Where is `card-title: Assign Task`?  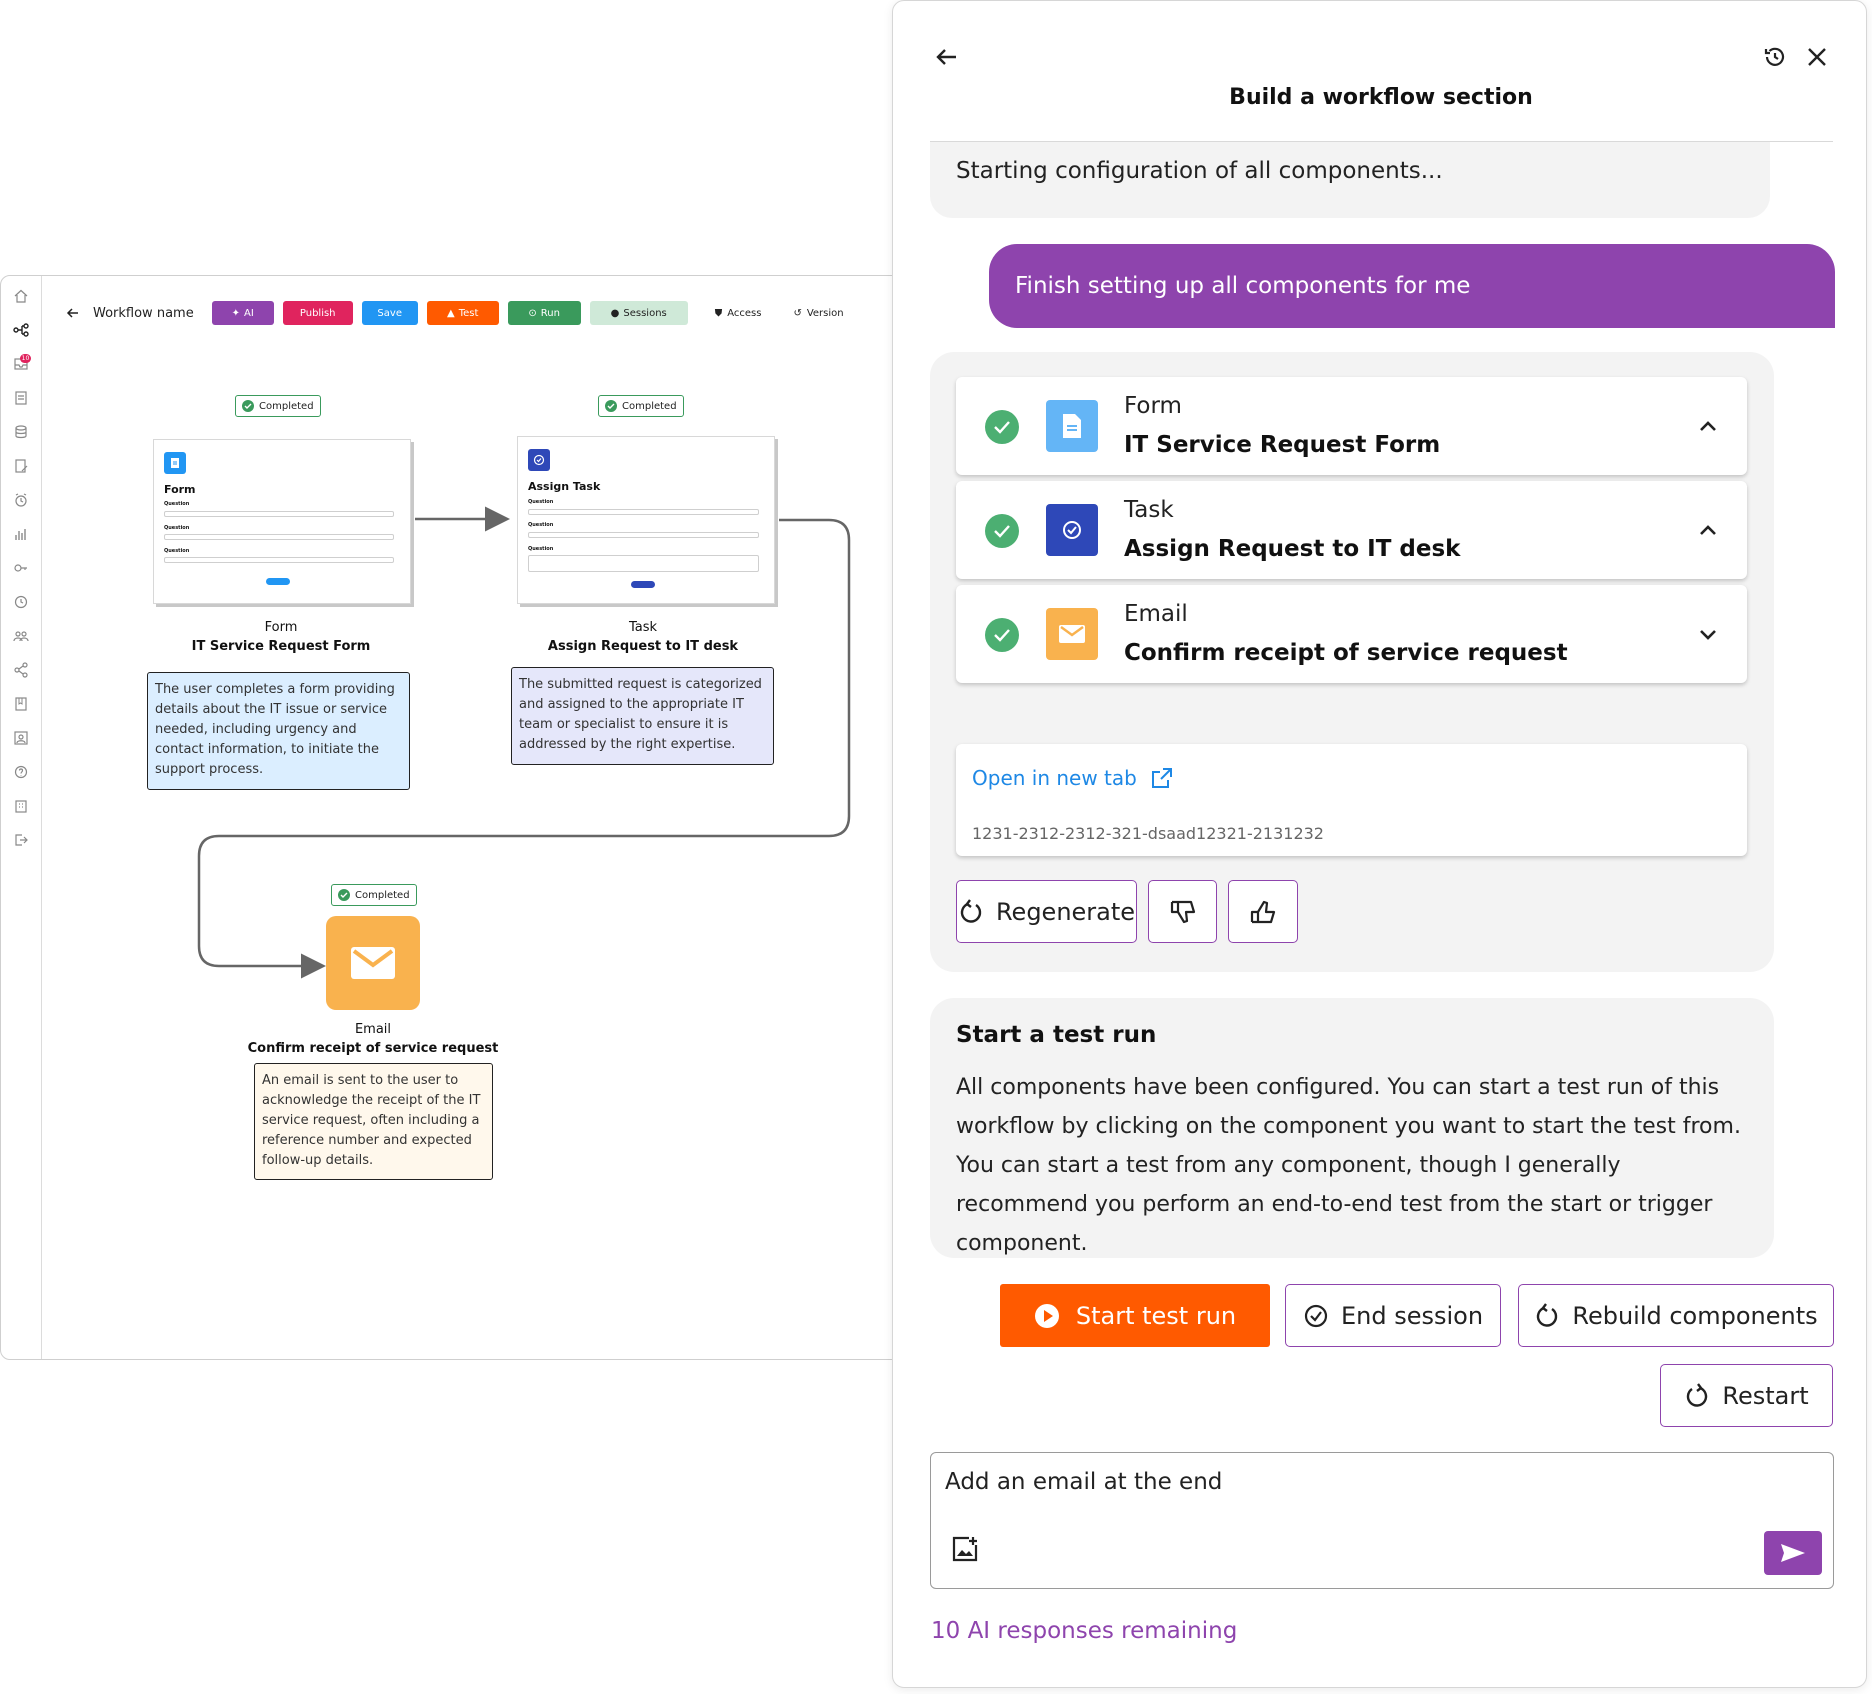
card-title: Assign Task is located at coordinates (564, 486).